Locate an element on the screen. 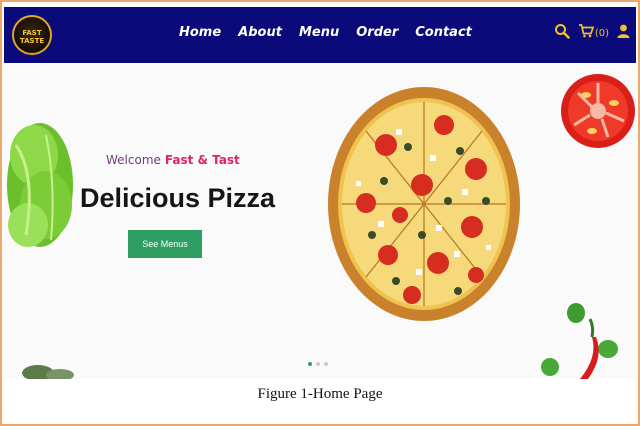  lettuce-image is located at coordinates (40, 185).